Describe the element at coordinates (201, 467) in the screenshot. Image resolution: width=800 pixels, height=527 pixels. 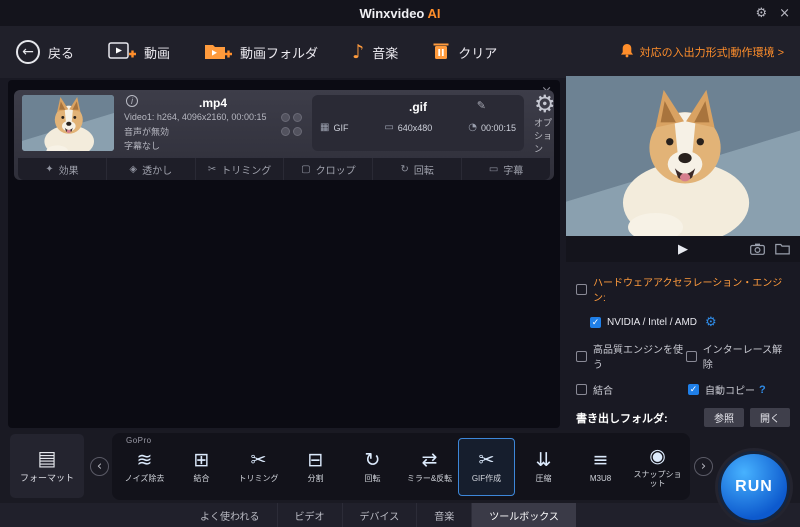
I see `tool-merge: ⊞ 結合` at that location.